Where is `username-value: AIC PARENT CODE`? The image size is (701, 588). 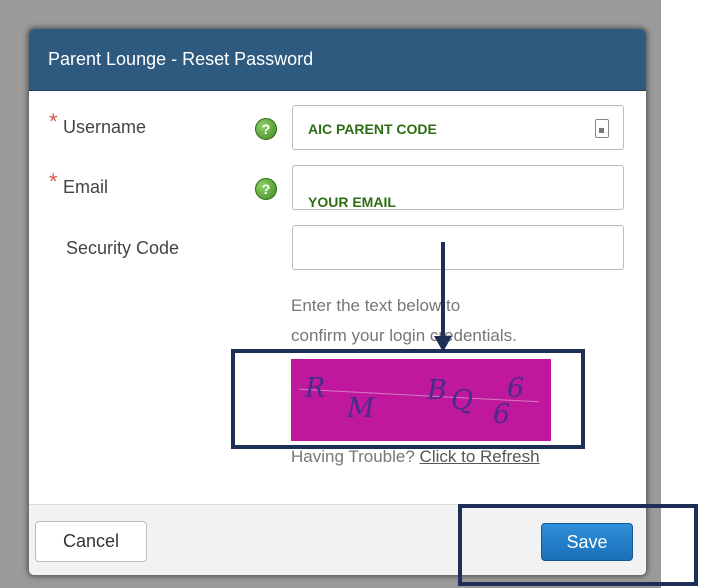 username-value: AIC PARENT CODE is located at coordinates (372, 129).